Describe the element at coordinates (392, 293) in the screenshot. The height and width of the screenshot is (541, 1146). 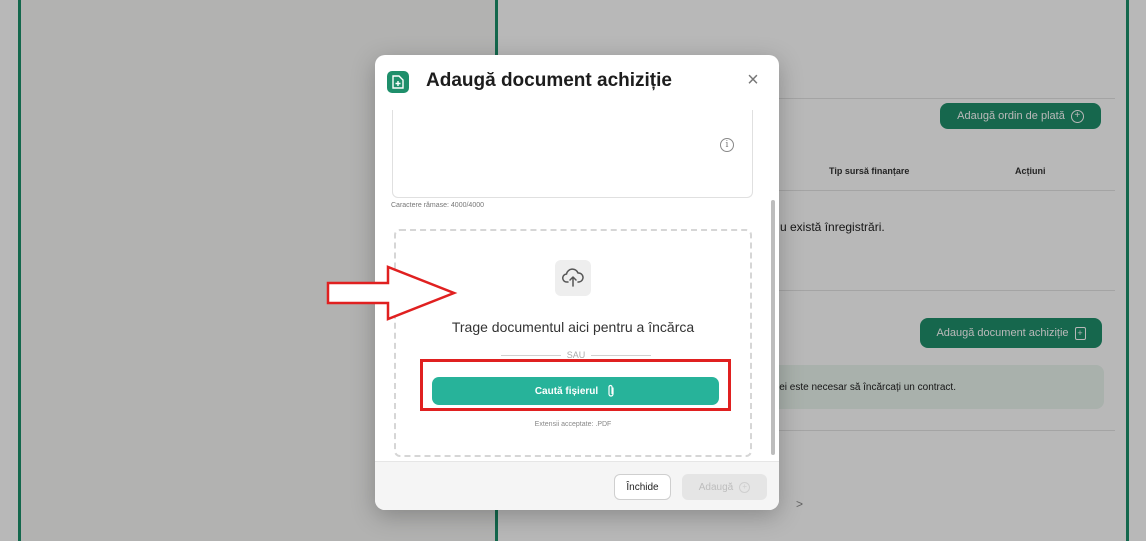
I see `annotation-arrow` at that location.